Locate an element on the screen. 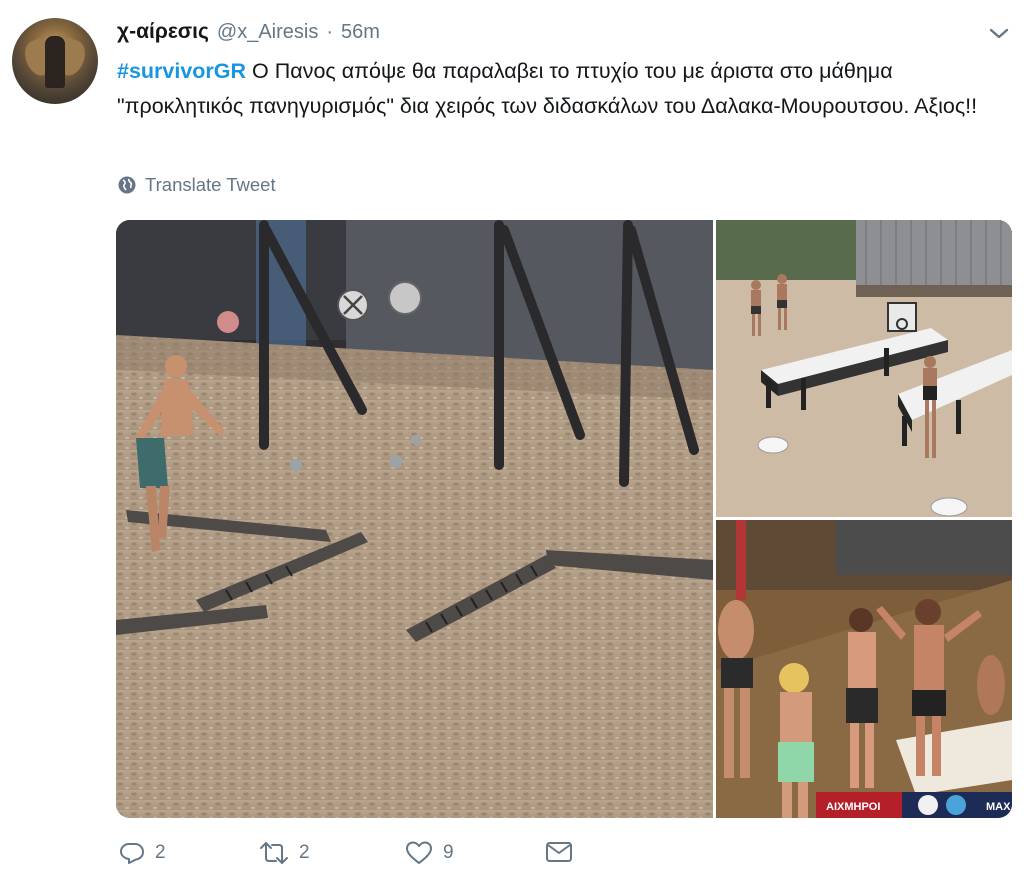  tweet-header: χ-αίρεσις @x_Airesis · 56m is located at coordinates (248, 33).